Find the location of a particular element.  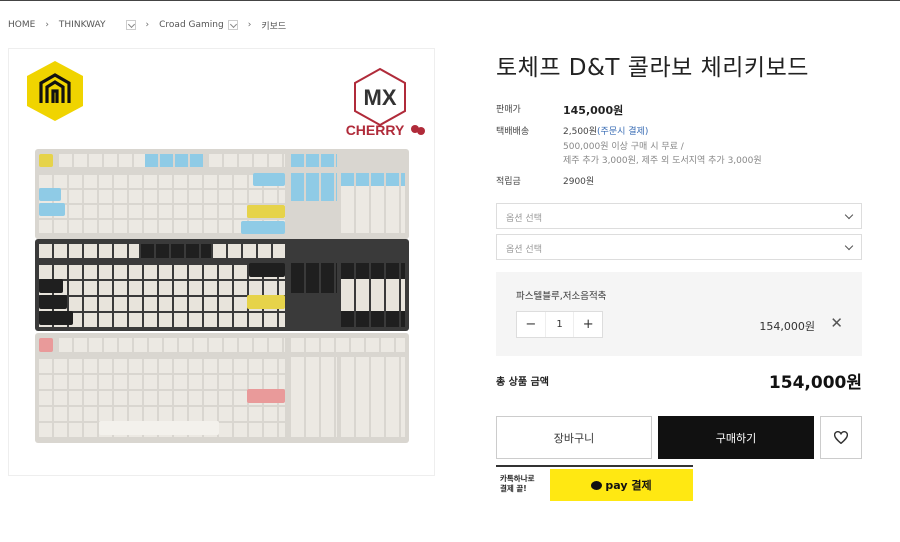

kakaopay-section: 카톡하나로 결제 끝! pay 결제 is located at coordinates (594, 483).